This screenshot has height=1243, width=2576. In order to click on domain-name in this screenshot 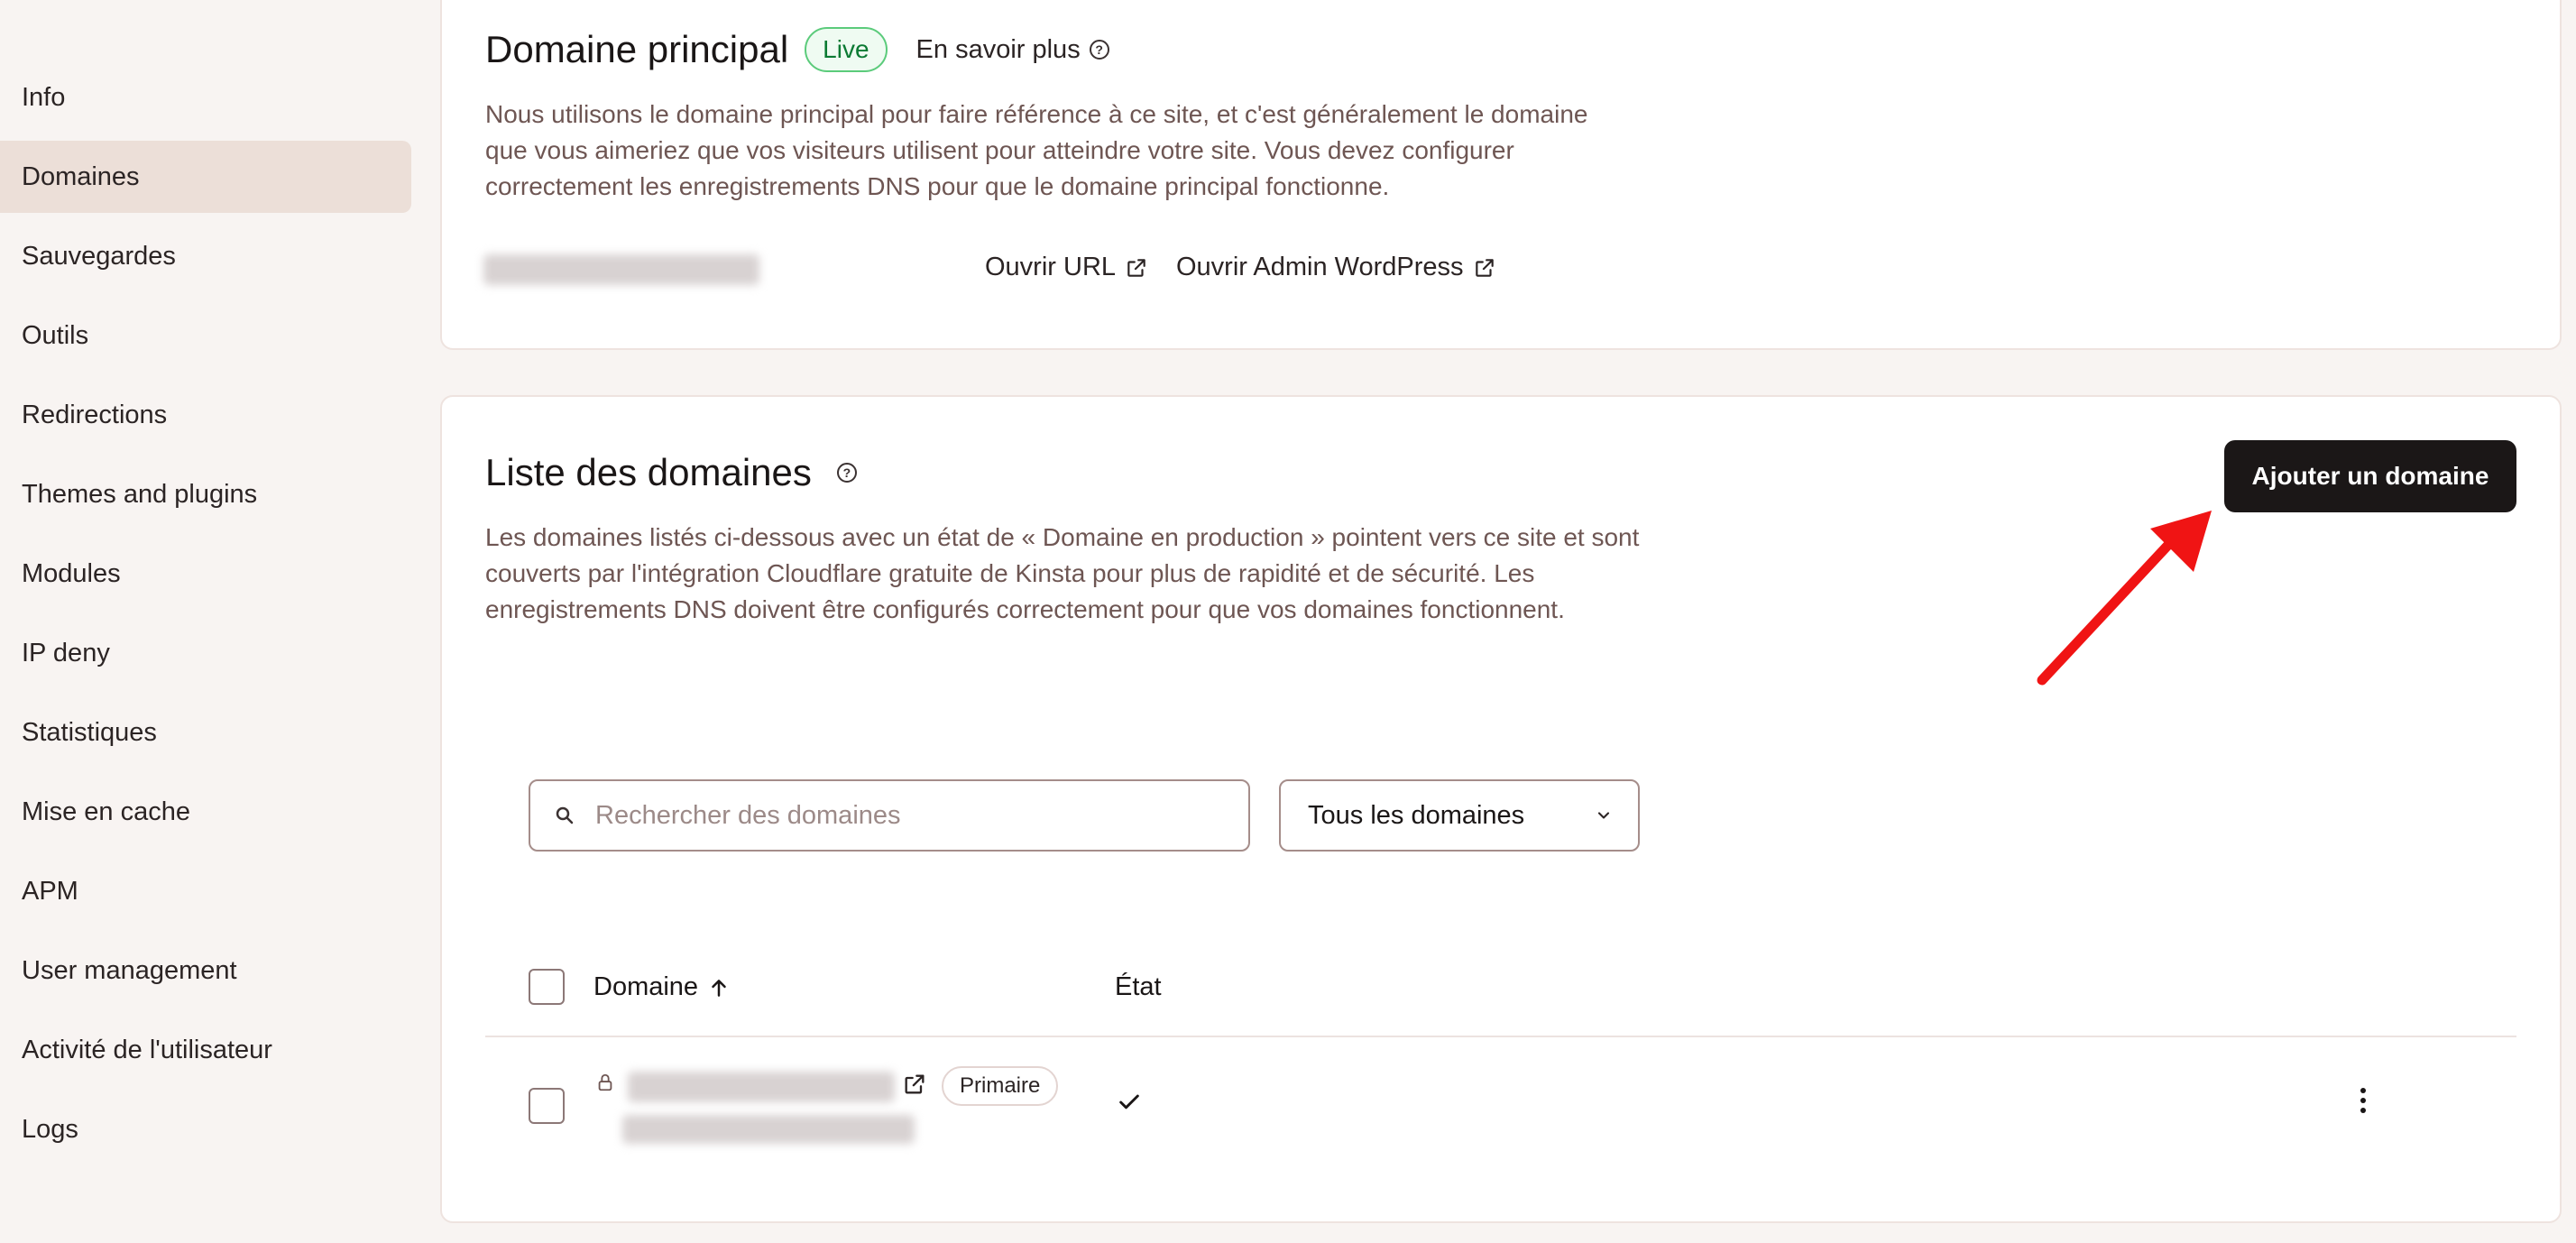, I will do `click(762, 1087)`.